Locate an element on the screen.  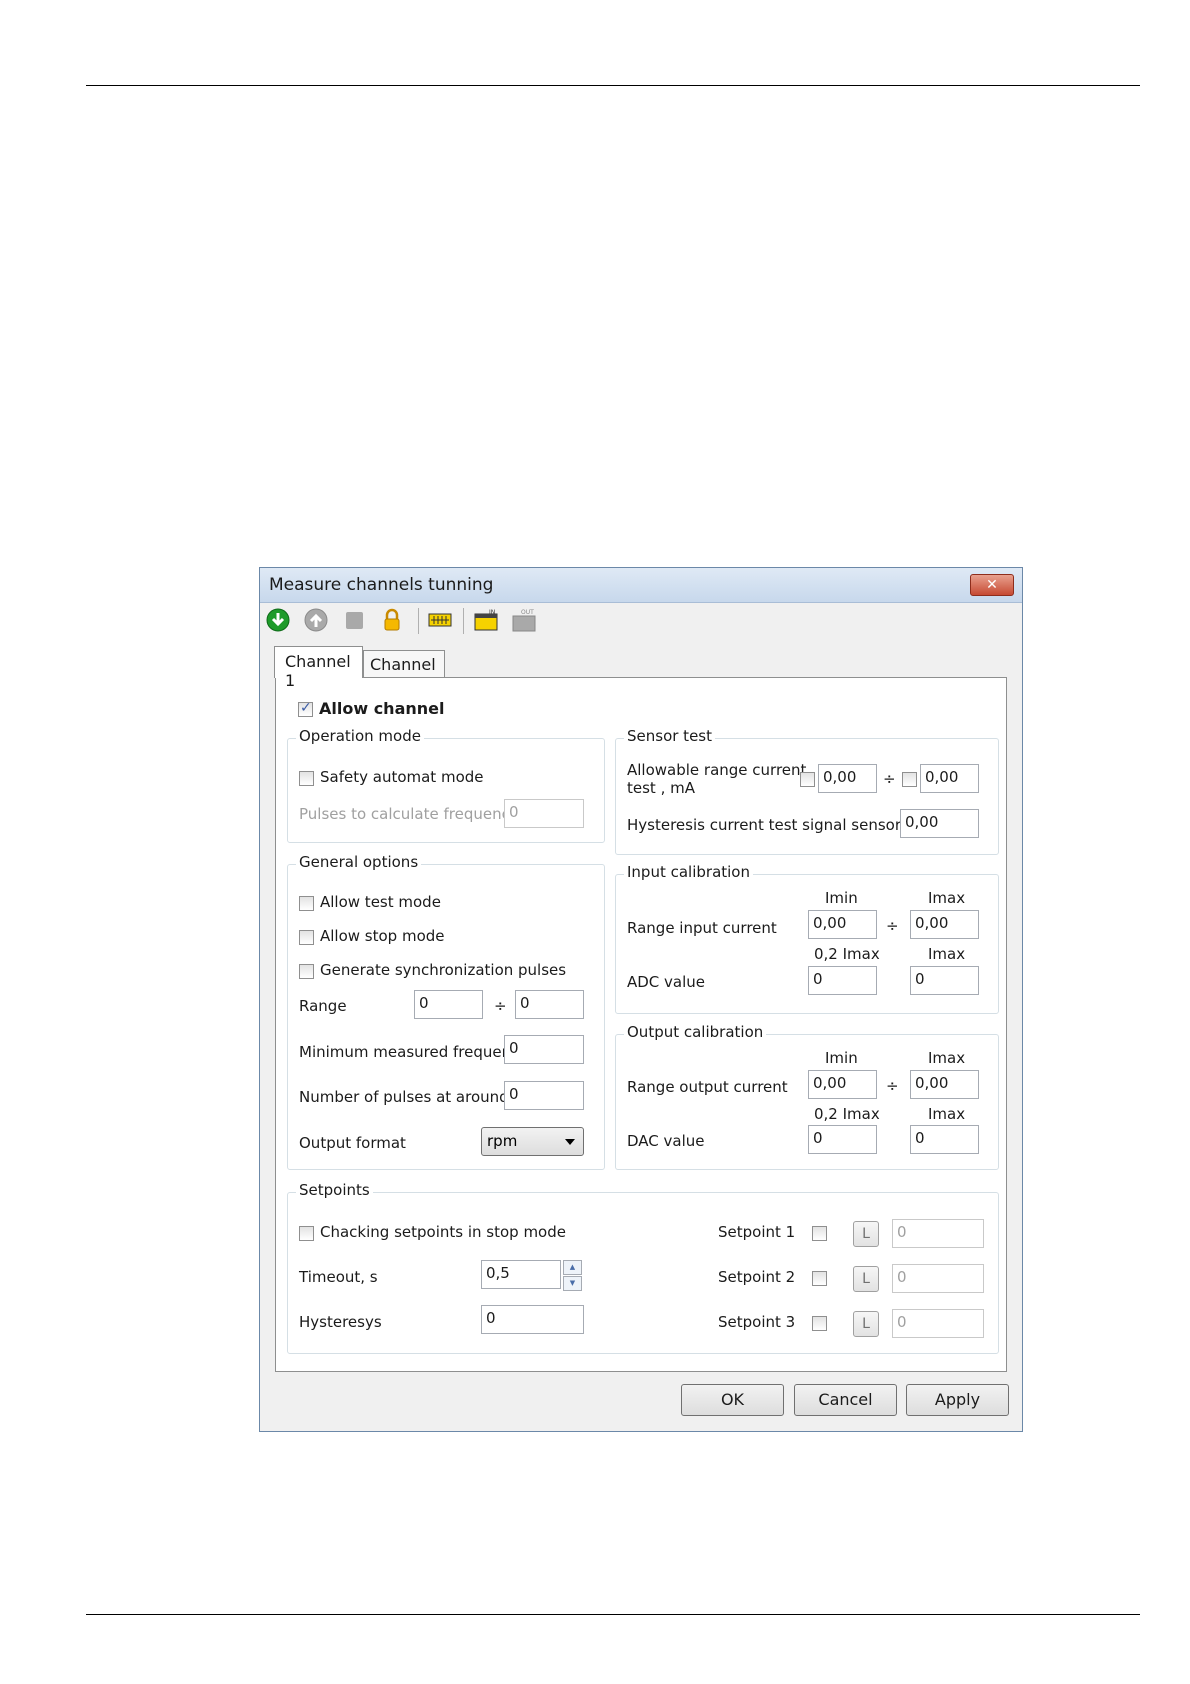
range-from-input: 0 is located at coordinates (448, 1004).